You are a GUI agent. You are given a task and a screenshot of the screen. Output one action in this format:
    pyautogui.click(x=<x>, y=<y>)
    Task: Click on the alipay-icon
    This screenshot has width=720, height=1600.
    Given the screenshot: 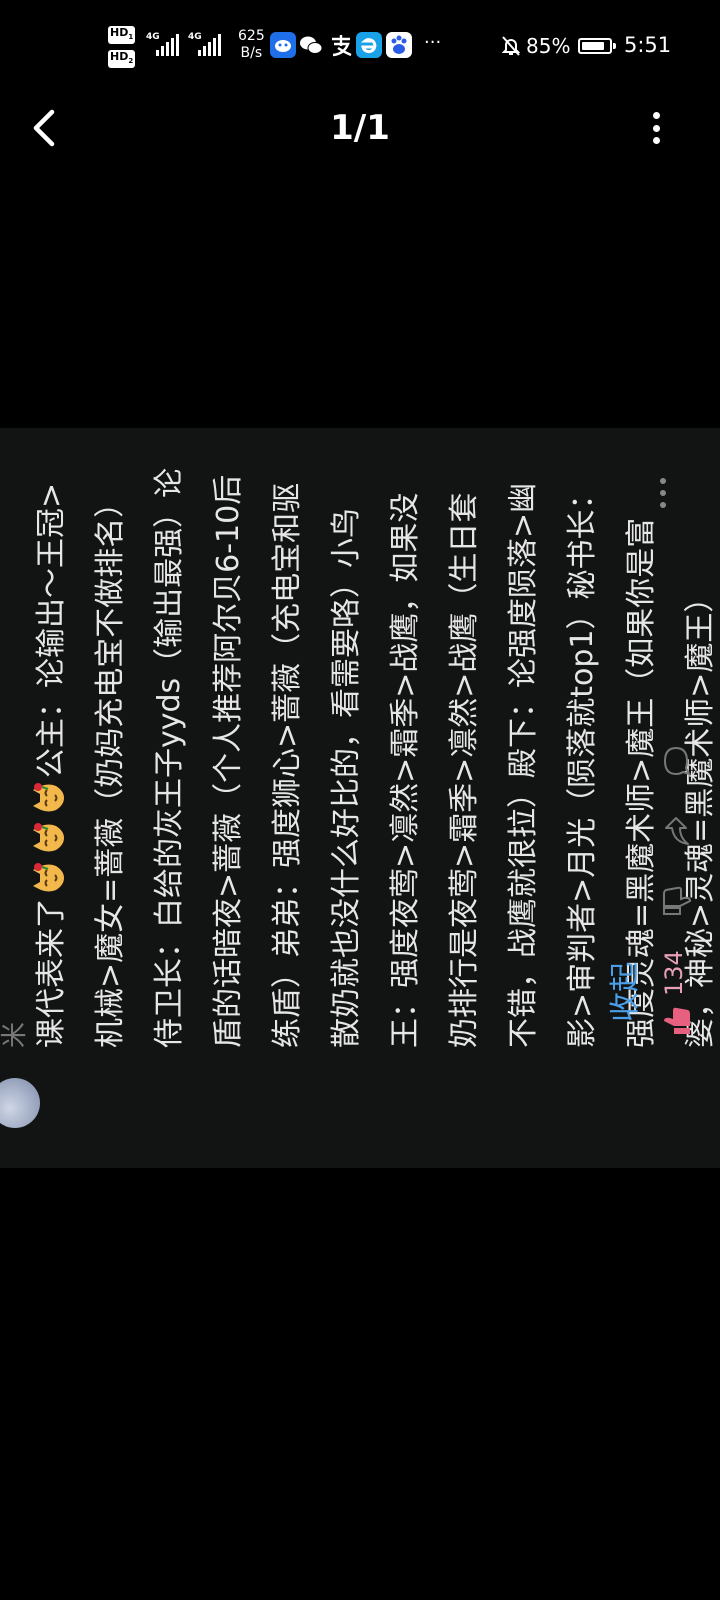 What is the action you would take?
    pyautogui.click(x=341, y=45)
    